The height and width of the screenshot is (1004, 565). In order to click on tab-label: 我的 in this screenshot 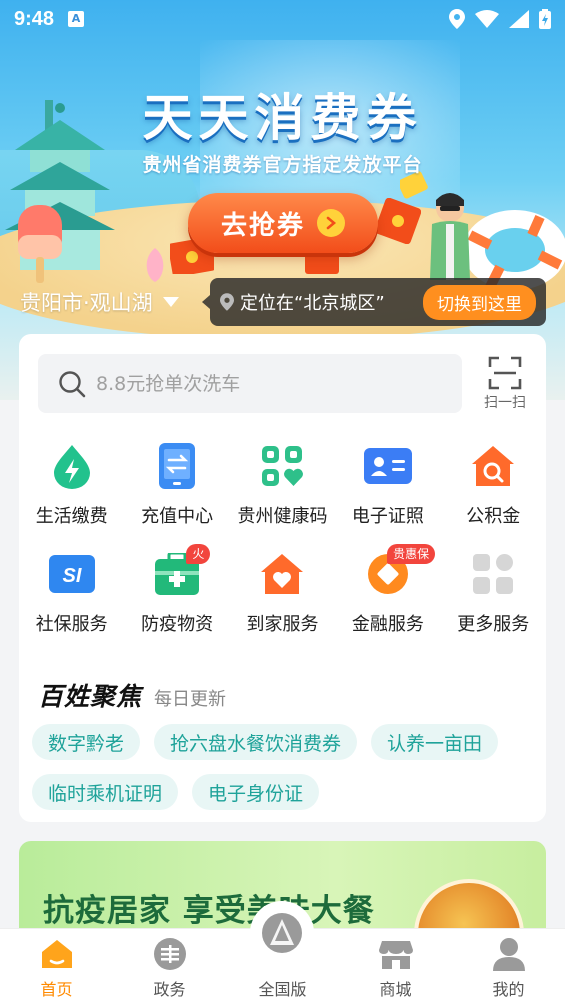, I will do `click(508, 989)`.